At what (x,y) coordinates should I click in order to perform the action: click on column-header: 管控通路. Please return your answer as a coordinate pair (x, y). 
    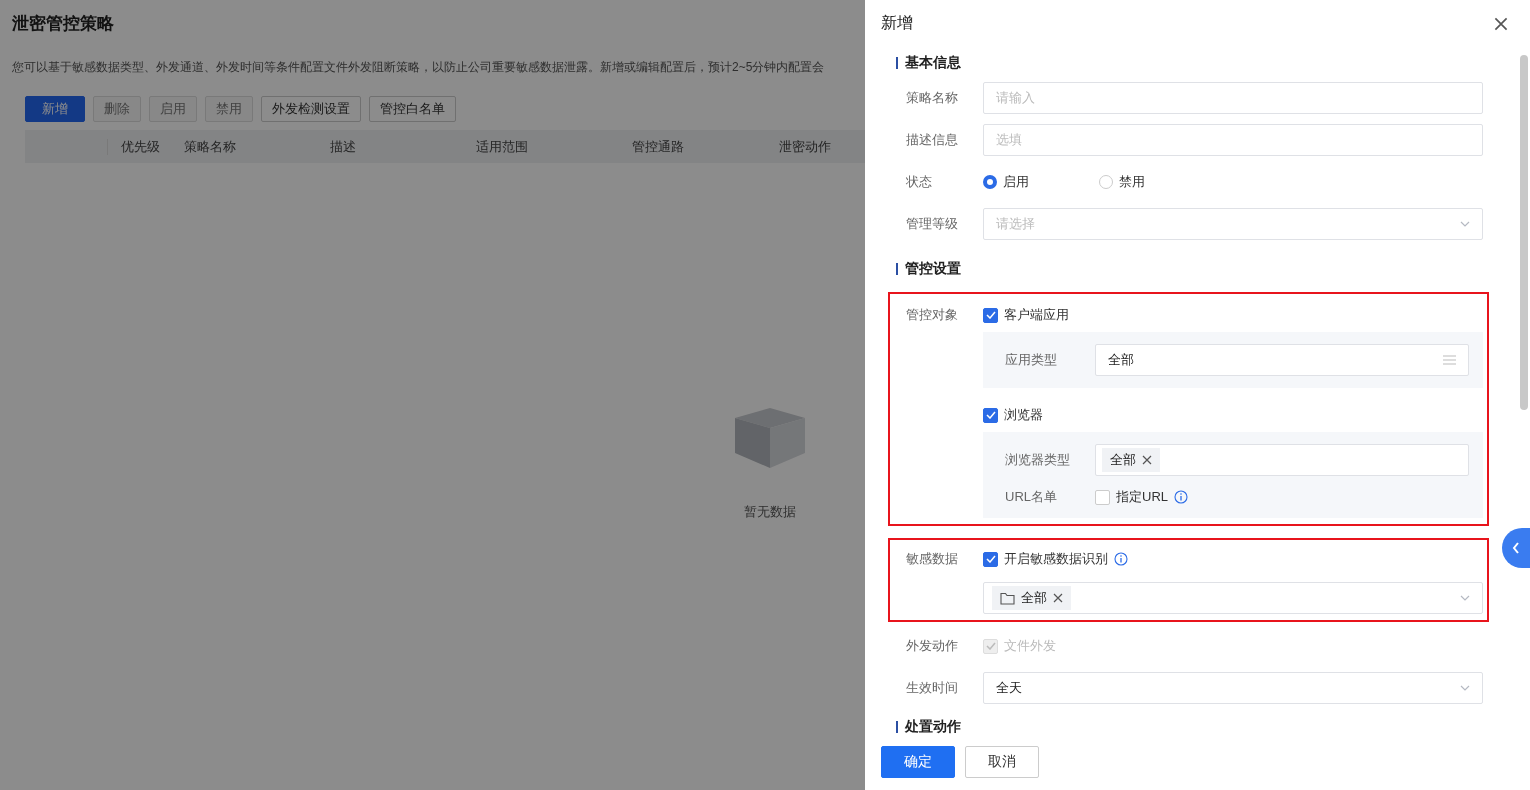
    Looking at the image, I should click on (658, 146).